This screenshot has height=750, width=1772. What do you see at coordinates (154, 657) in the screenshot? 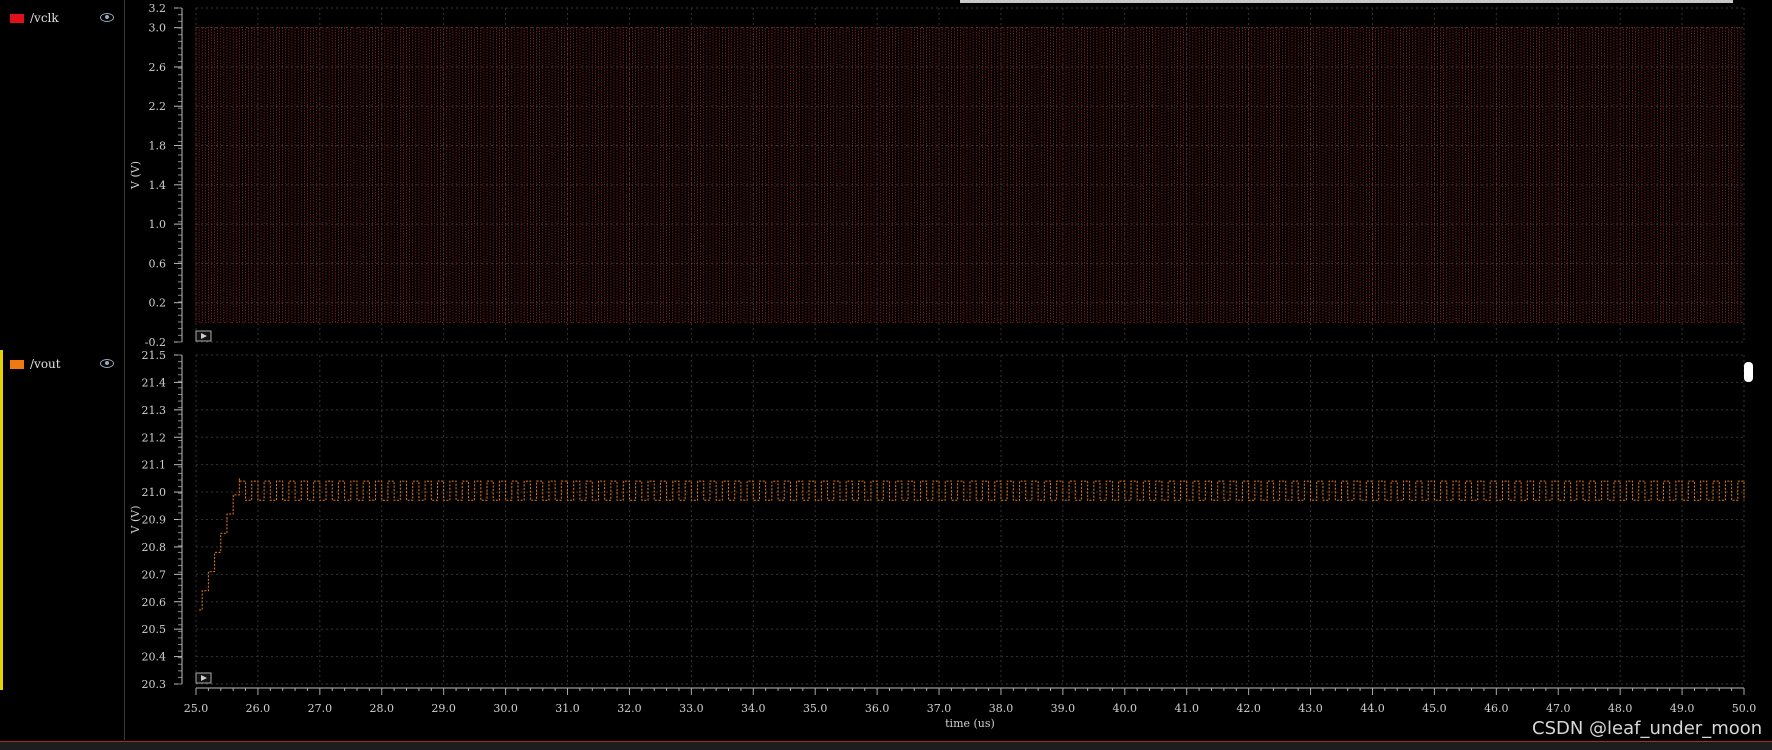
I see `y-tick-label: 20.4` at bounding box center [154, 657].